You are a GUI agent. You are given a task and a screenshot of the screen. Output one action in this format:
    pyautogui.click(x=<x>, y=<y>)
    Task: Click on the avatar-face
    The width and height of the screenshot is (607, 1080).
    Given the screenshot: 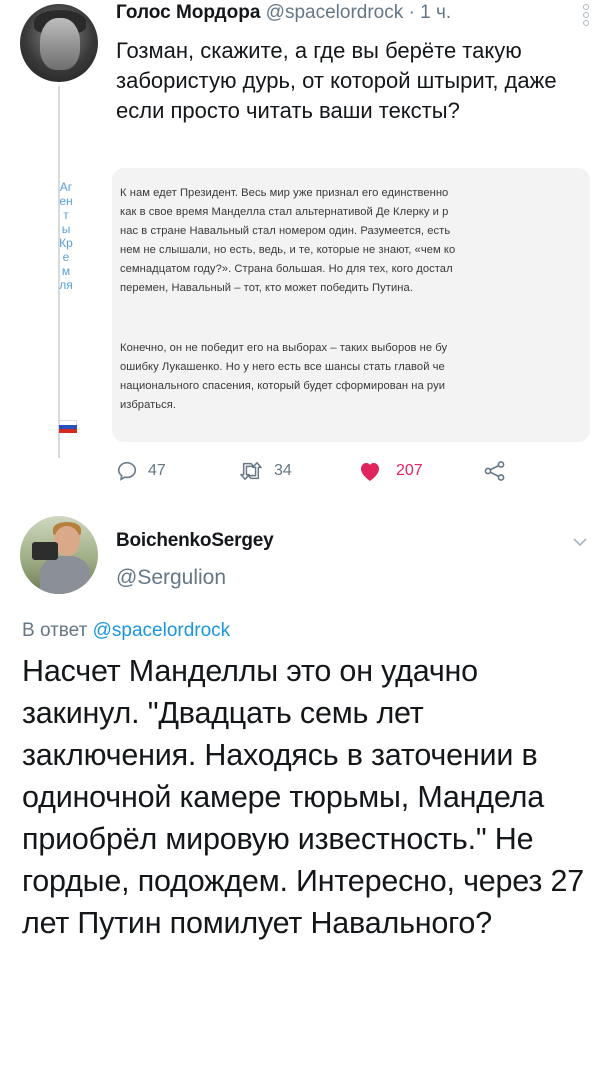 What is the action you would take?
    pyautogui.click(x=60, y=44)
    